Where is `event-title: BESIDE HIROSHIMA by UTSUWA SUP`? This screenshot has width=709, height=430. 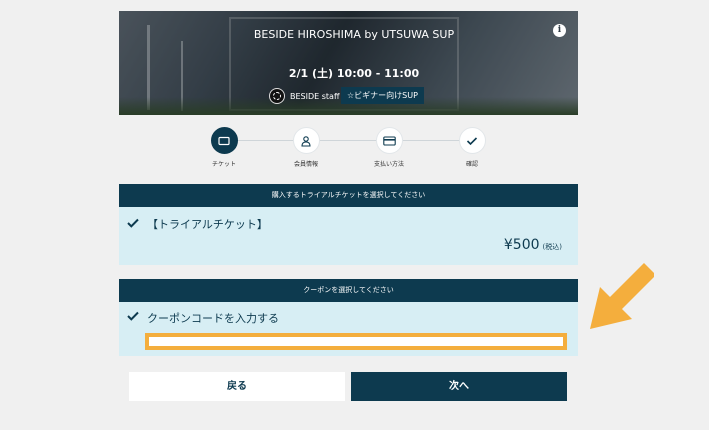 event-title: BESIDE HIROSHIMA by UTSUWA SUP is located at coordinates (354, 34).